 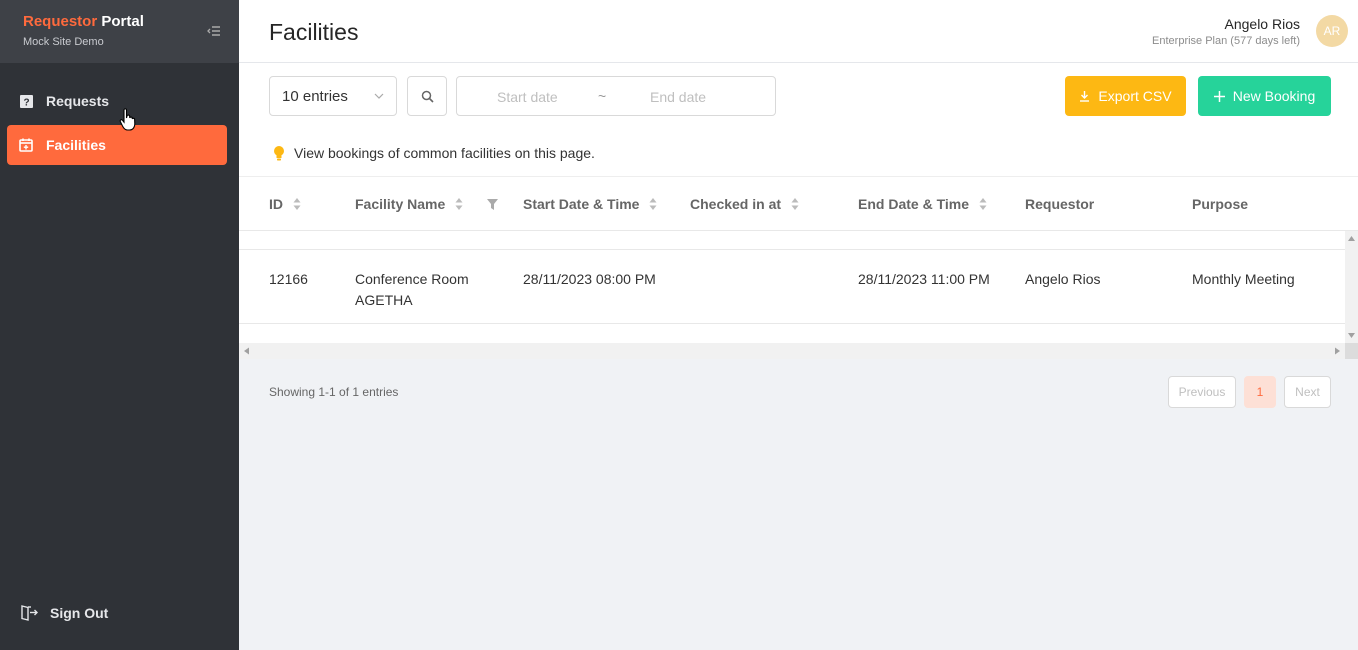 I want to click on column-label: ID, so click(x=276, y=204).